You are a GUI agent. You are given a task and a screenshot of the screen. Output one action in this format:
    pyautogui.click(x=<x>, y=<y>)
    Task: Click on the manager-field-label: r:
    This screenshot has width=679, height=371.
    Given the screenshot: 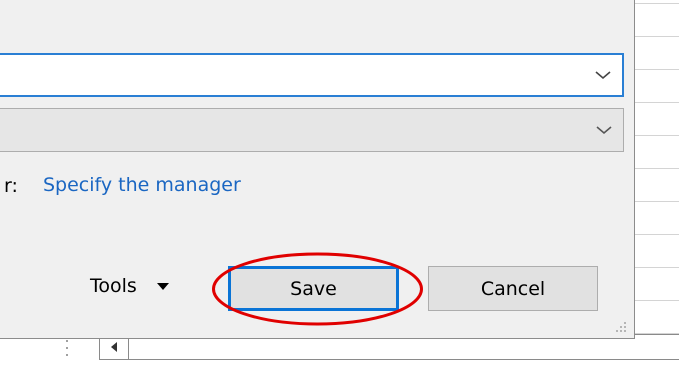 What is the action you would take?
    pyautogui.click(x=11, y=186)
    